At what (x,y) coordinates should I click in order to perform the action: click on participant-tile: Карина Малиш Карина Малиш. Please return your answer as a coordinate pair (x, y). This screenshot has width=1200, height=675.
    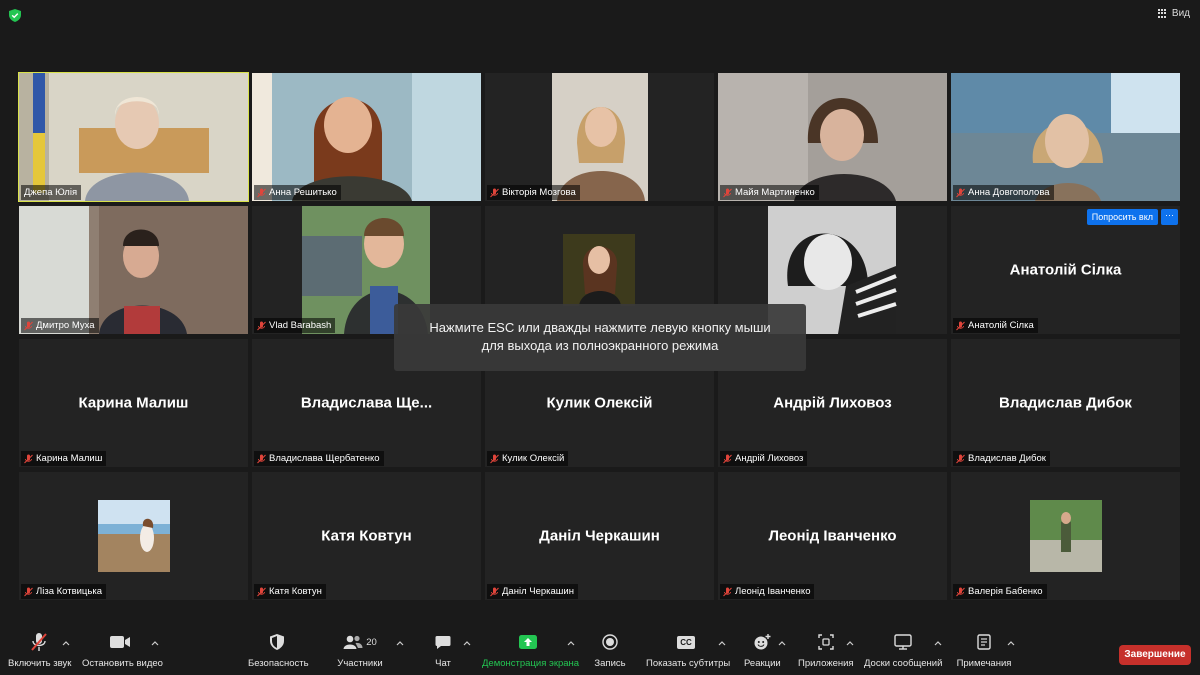
    Looking at the image, I should click on (133, 403).